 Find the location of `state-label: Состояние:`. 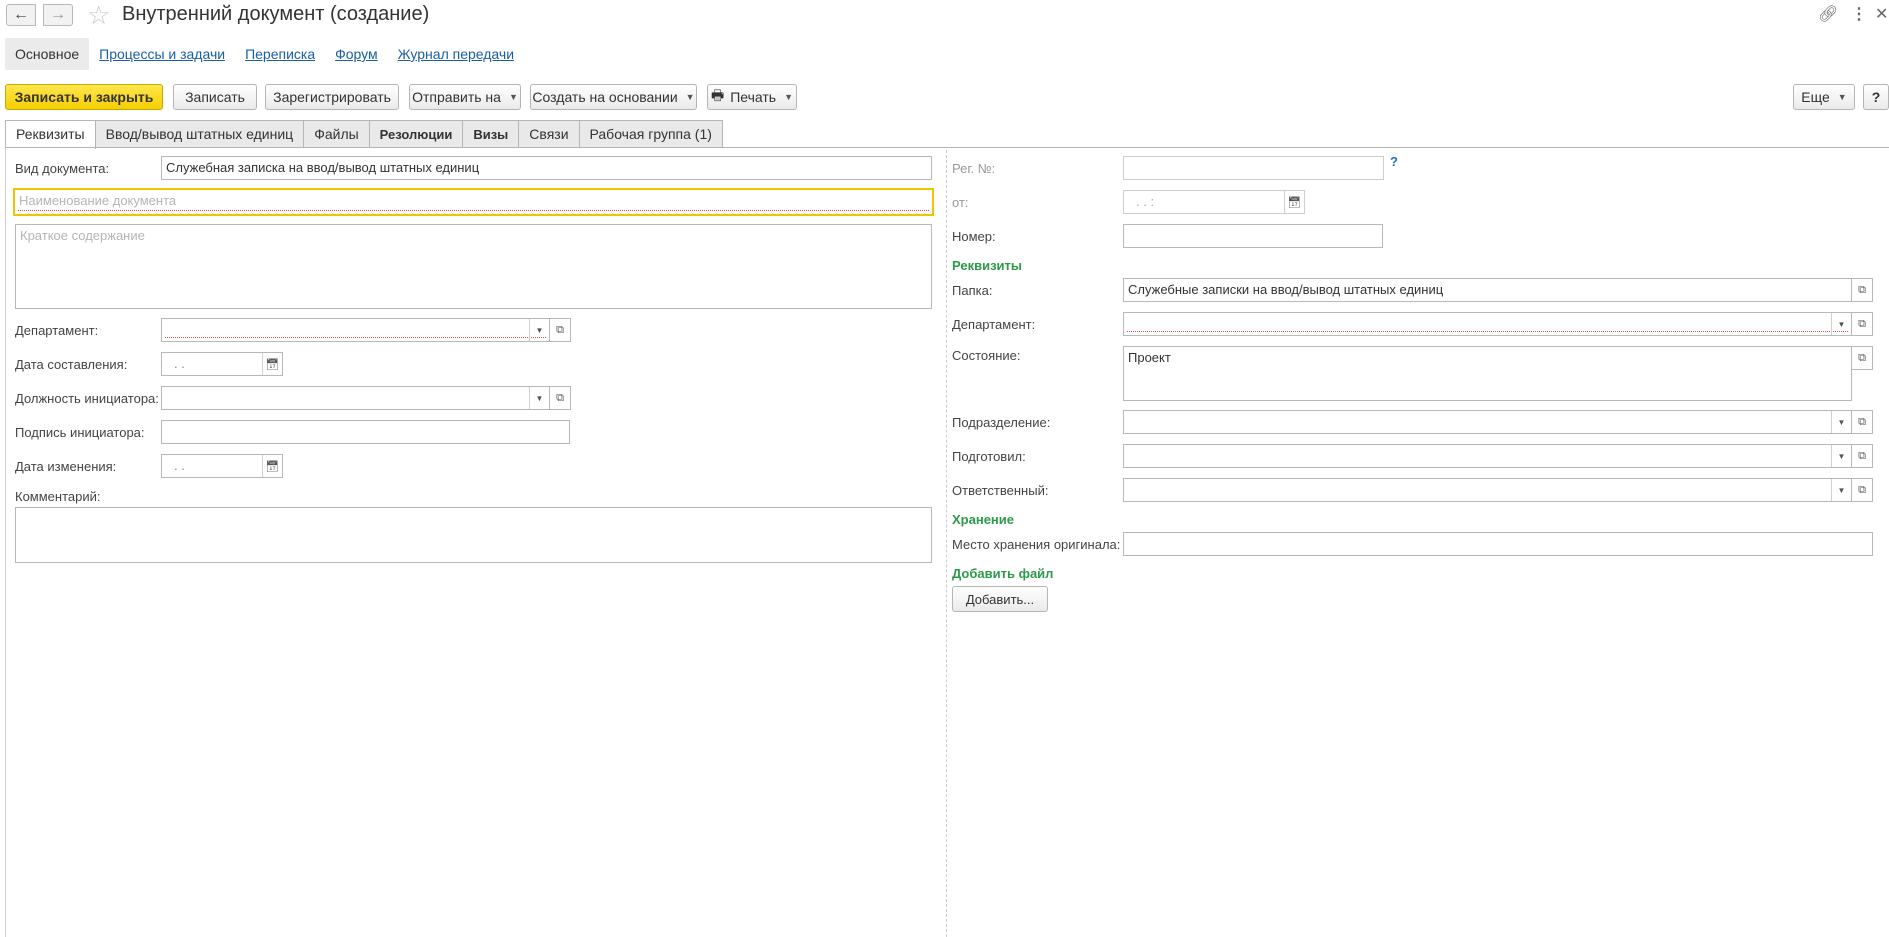

state-label: Состояние: is located at coordinates (986, 355).